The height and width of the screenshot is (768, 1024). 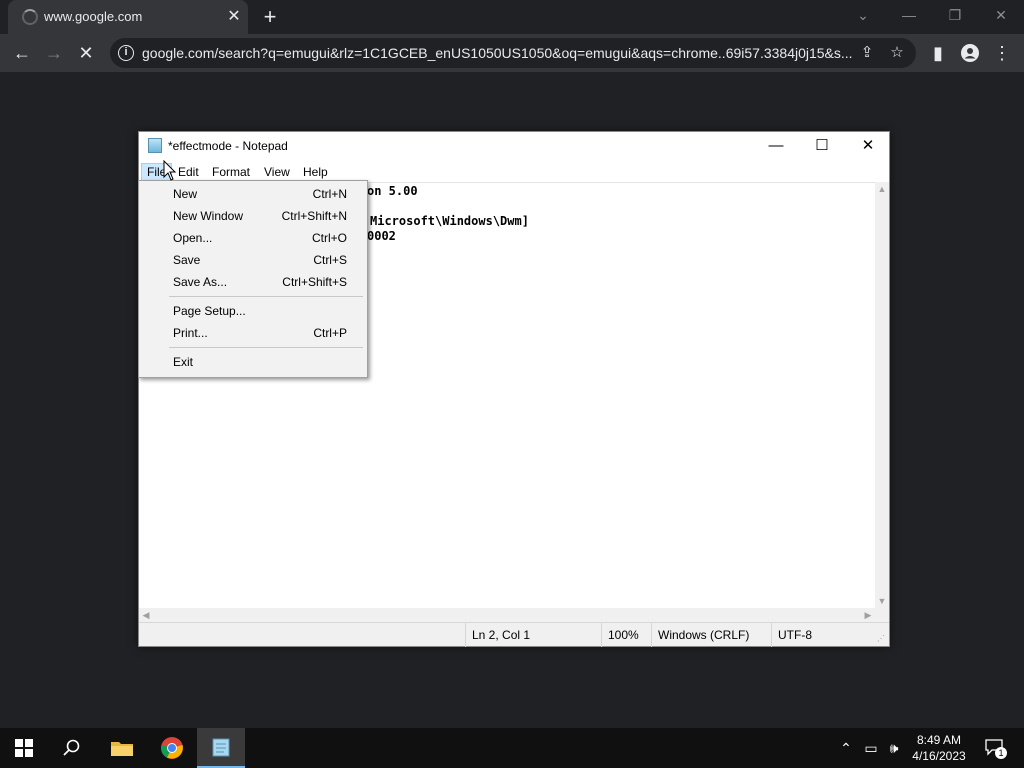 What do you see at coordinates (1002, 53) in the screenshot?
I see `kebab-menu-icon: ⋮` at bounding box center [1002, 53].